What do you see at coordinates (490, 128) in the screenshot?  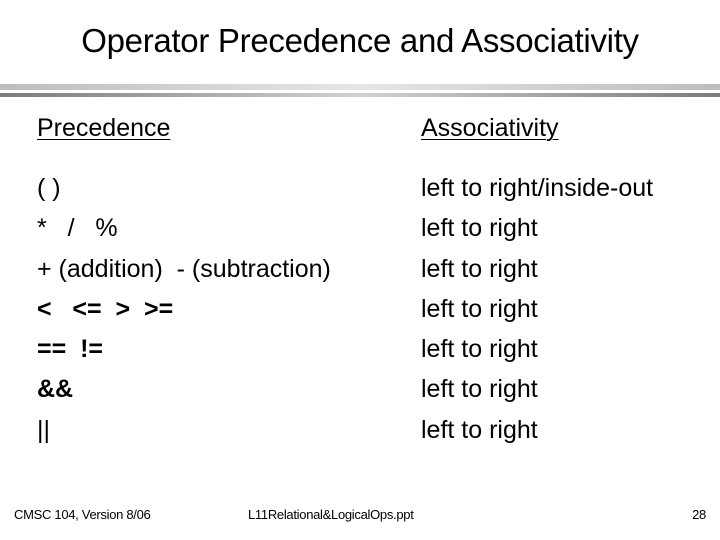 I see `associativity-header: Associativity` at bounding box center [490, 128].